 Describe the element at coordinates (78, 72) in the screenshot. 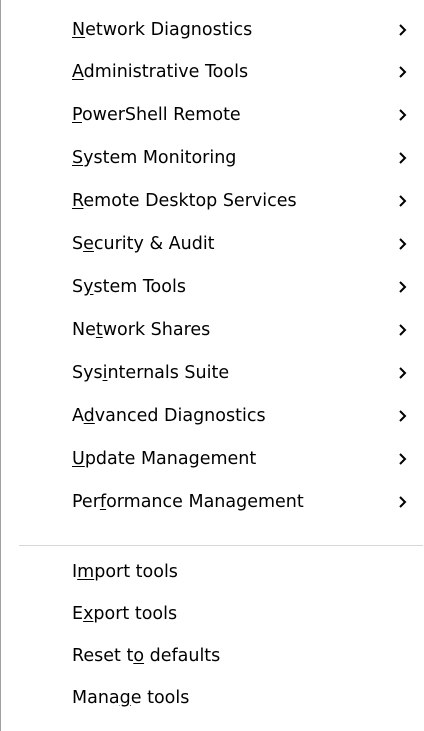

I see `access-key: A` at that location.